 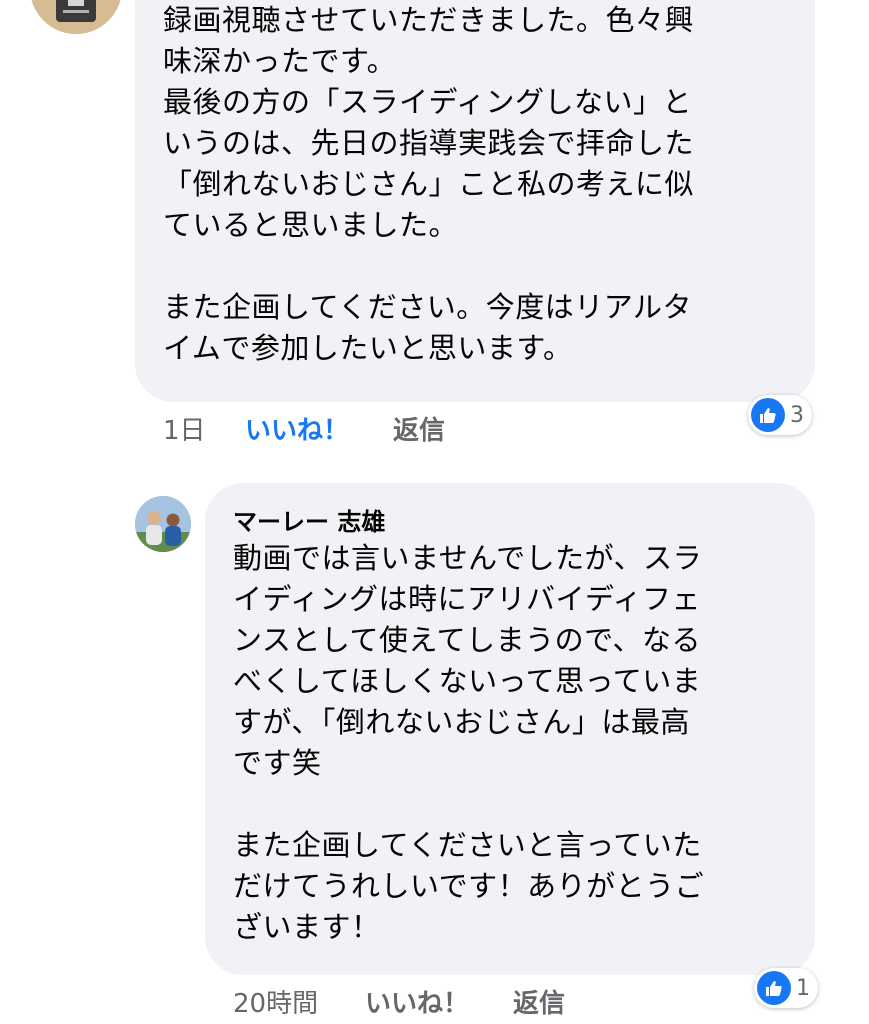 What do you see at coordinates (419, 428) in the screenshot?
I see `reply-button: 返信` at bounding box center [419, 428].